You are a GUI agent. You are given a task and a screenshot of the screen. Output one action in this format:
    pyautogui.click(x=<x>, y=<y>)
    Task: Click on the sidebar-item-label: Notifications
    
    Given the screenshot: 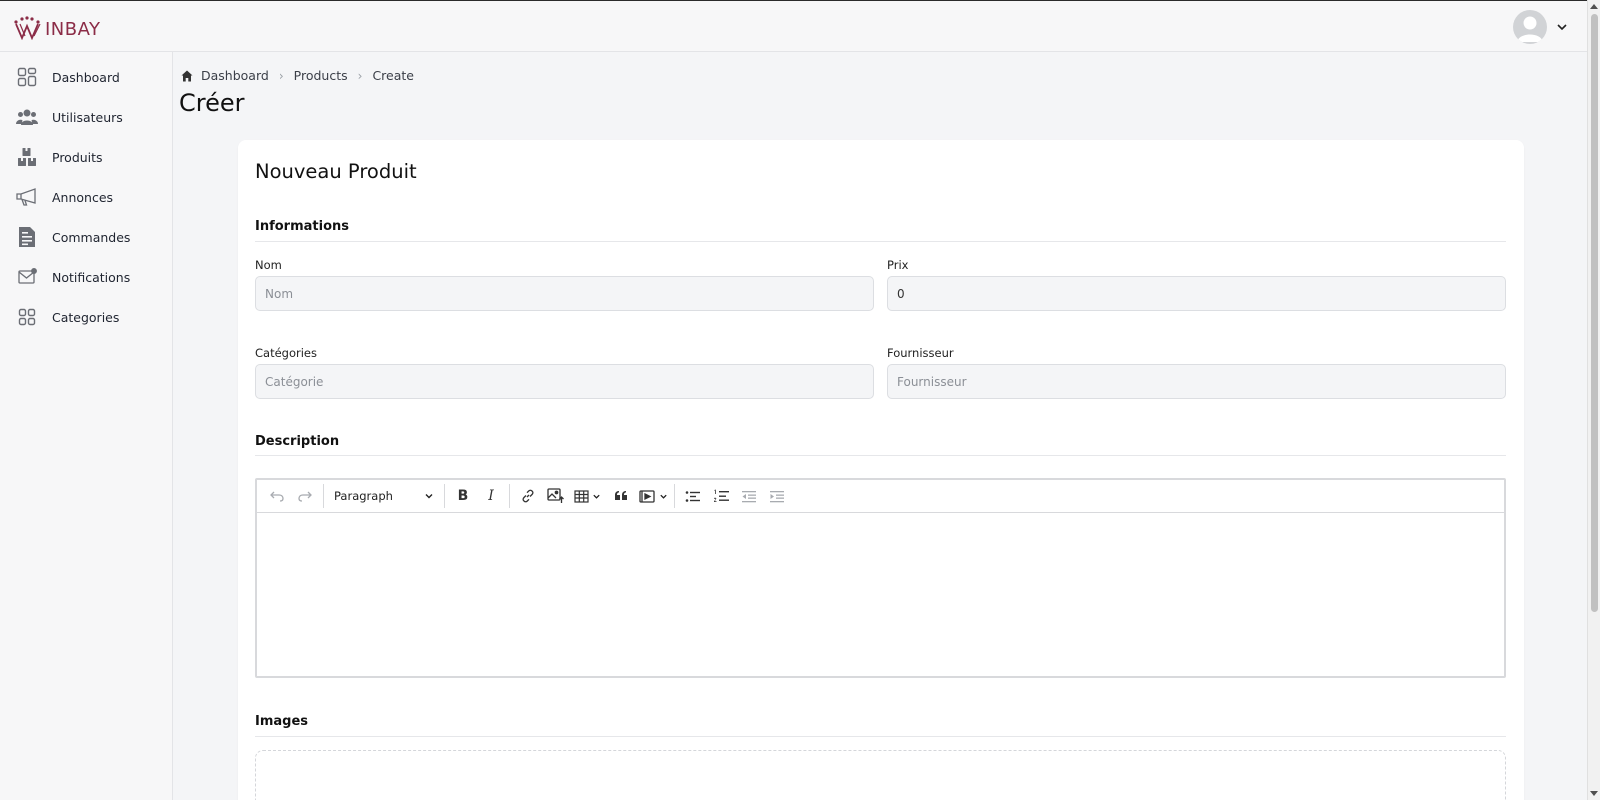 What is the action you would take?
    pyautogui.click(x=91, y=277)
    